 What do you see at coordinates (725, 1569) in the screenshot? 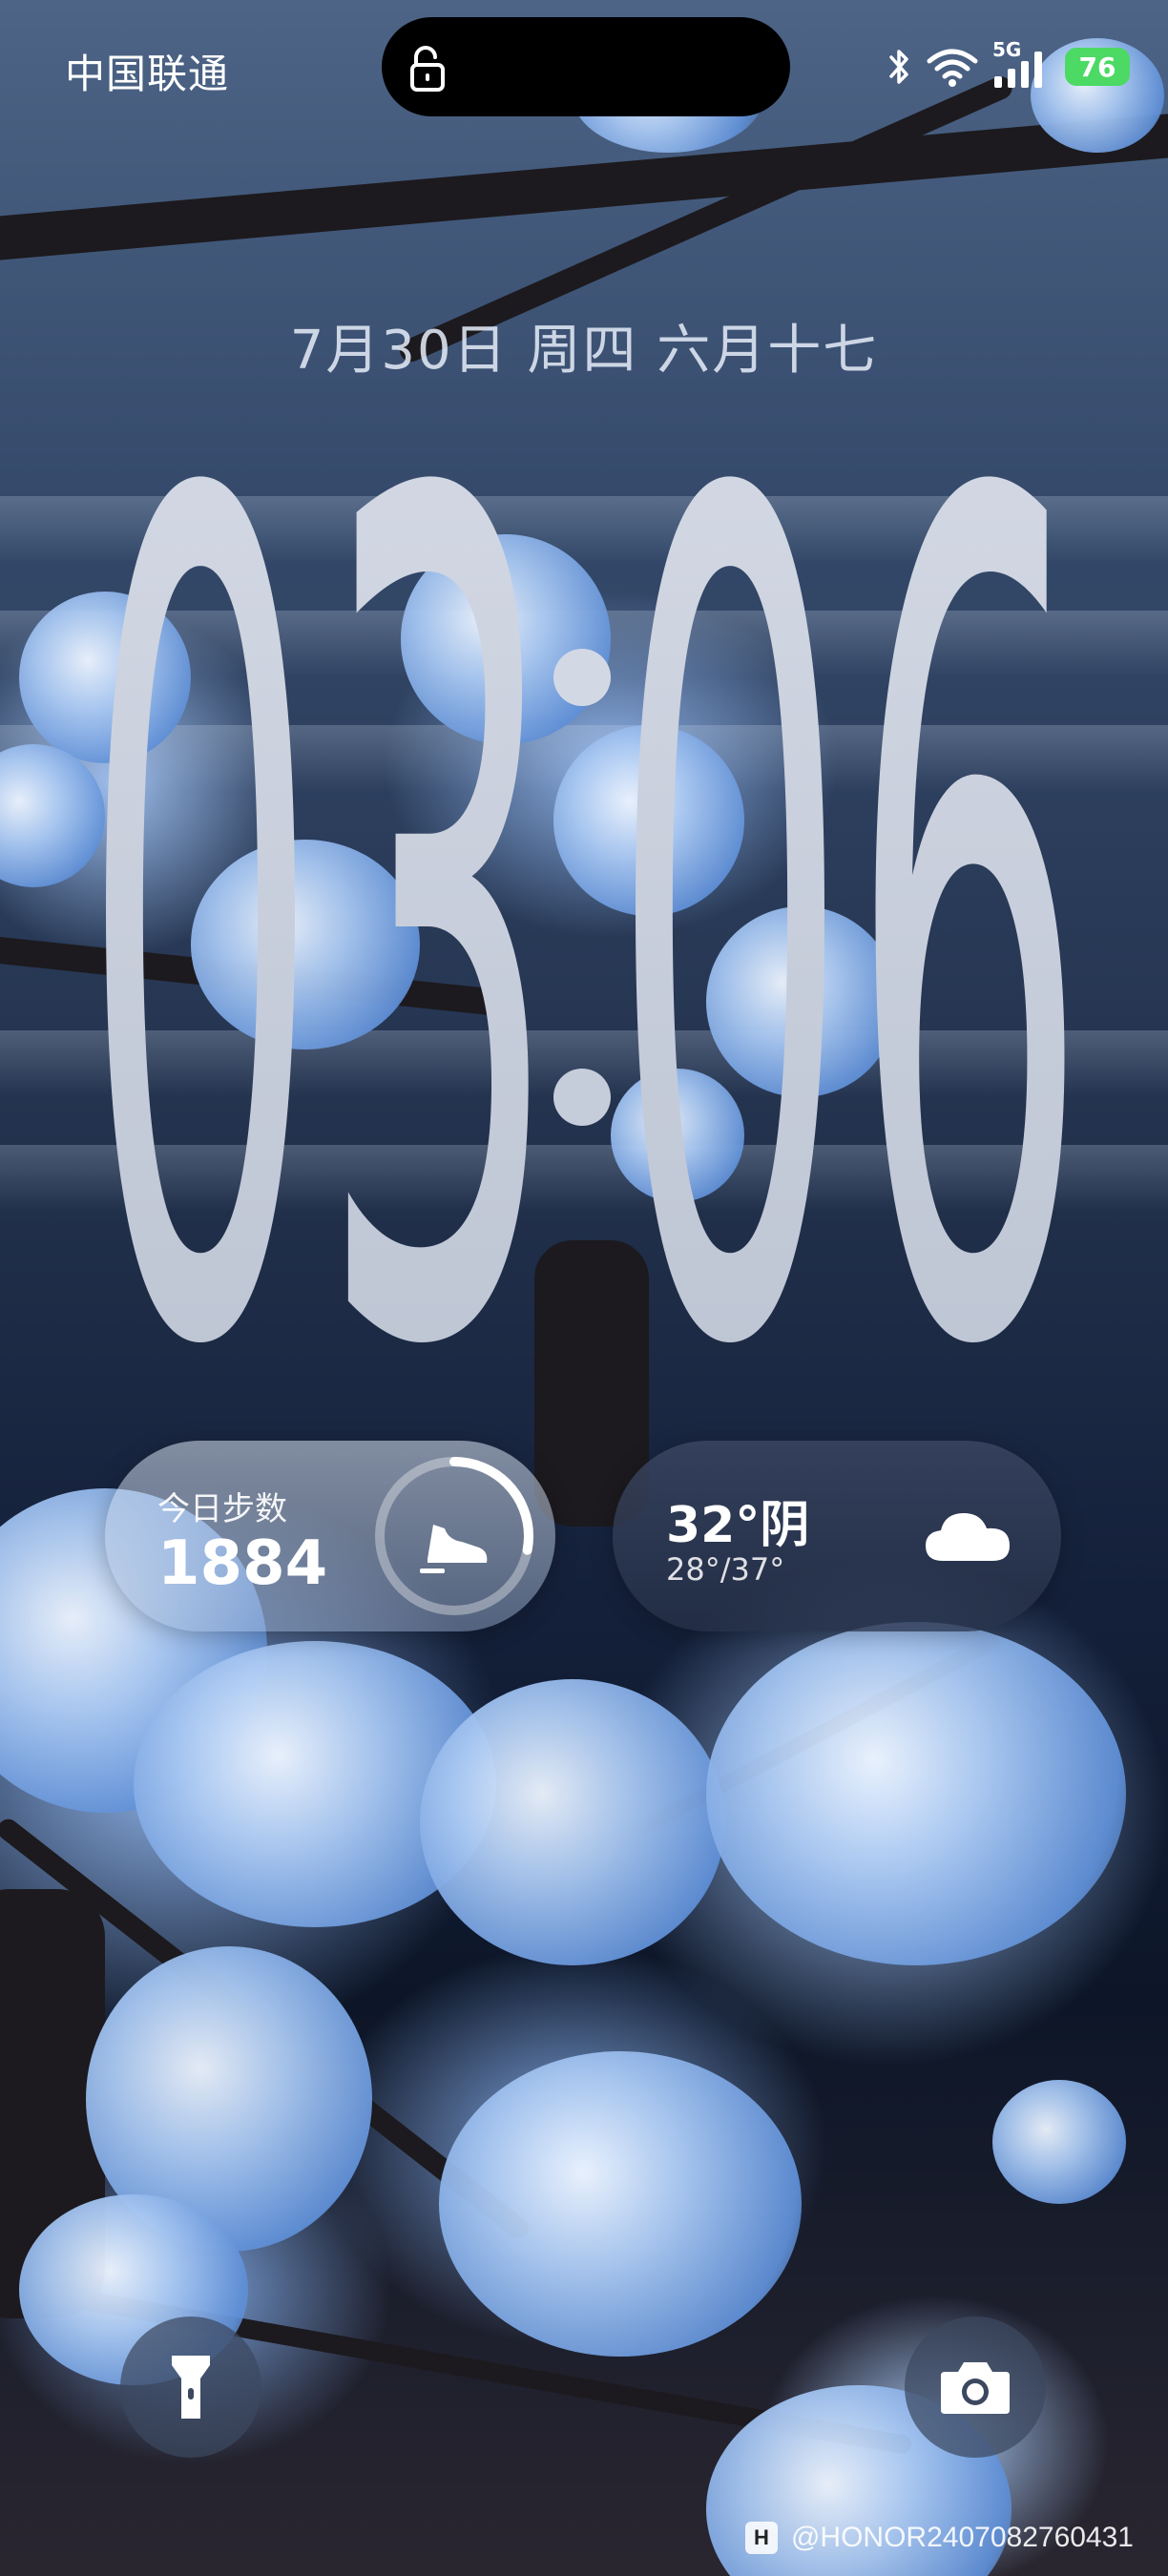
I see `temperature-range: 28°/37°` at bounding box center [725, 1569].